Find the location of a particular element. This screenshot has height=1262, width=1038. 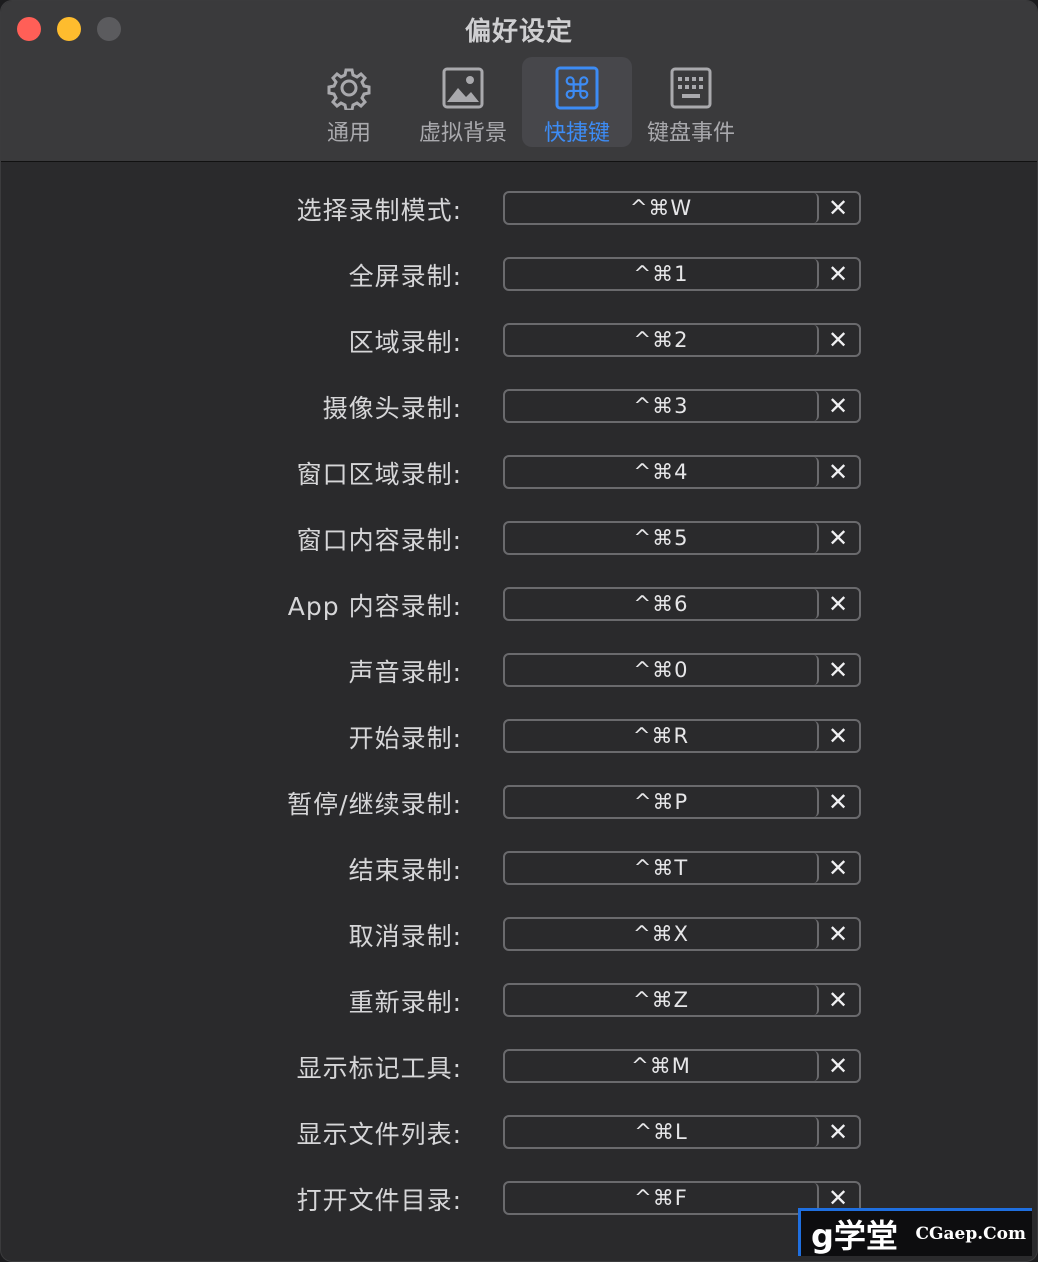

tab-keyboard-events: 键盘事件 is located at coordinates (691, 102).